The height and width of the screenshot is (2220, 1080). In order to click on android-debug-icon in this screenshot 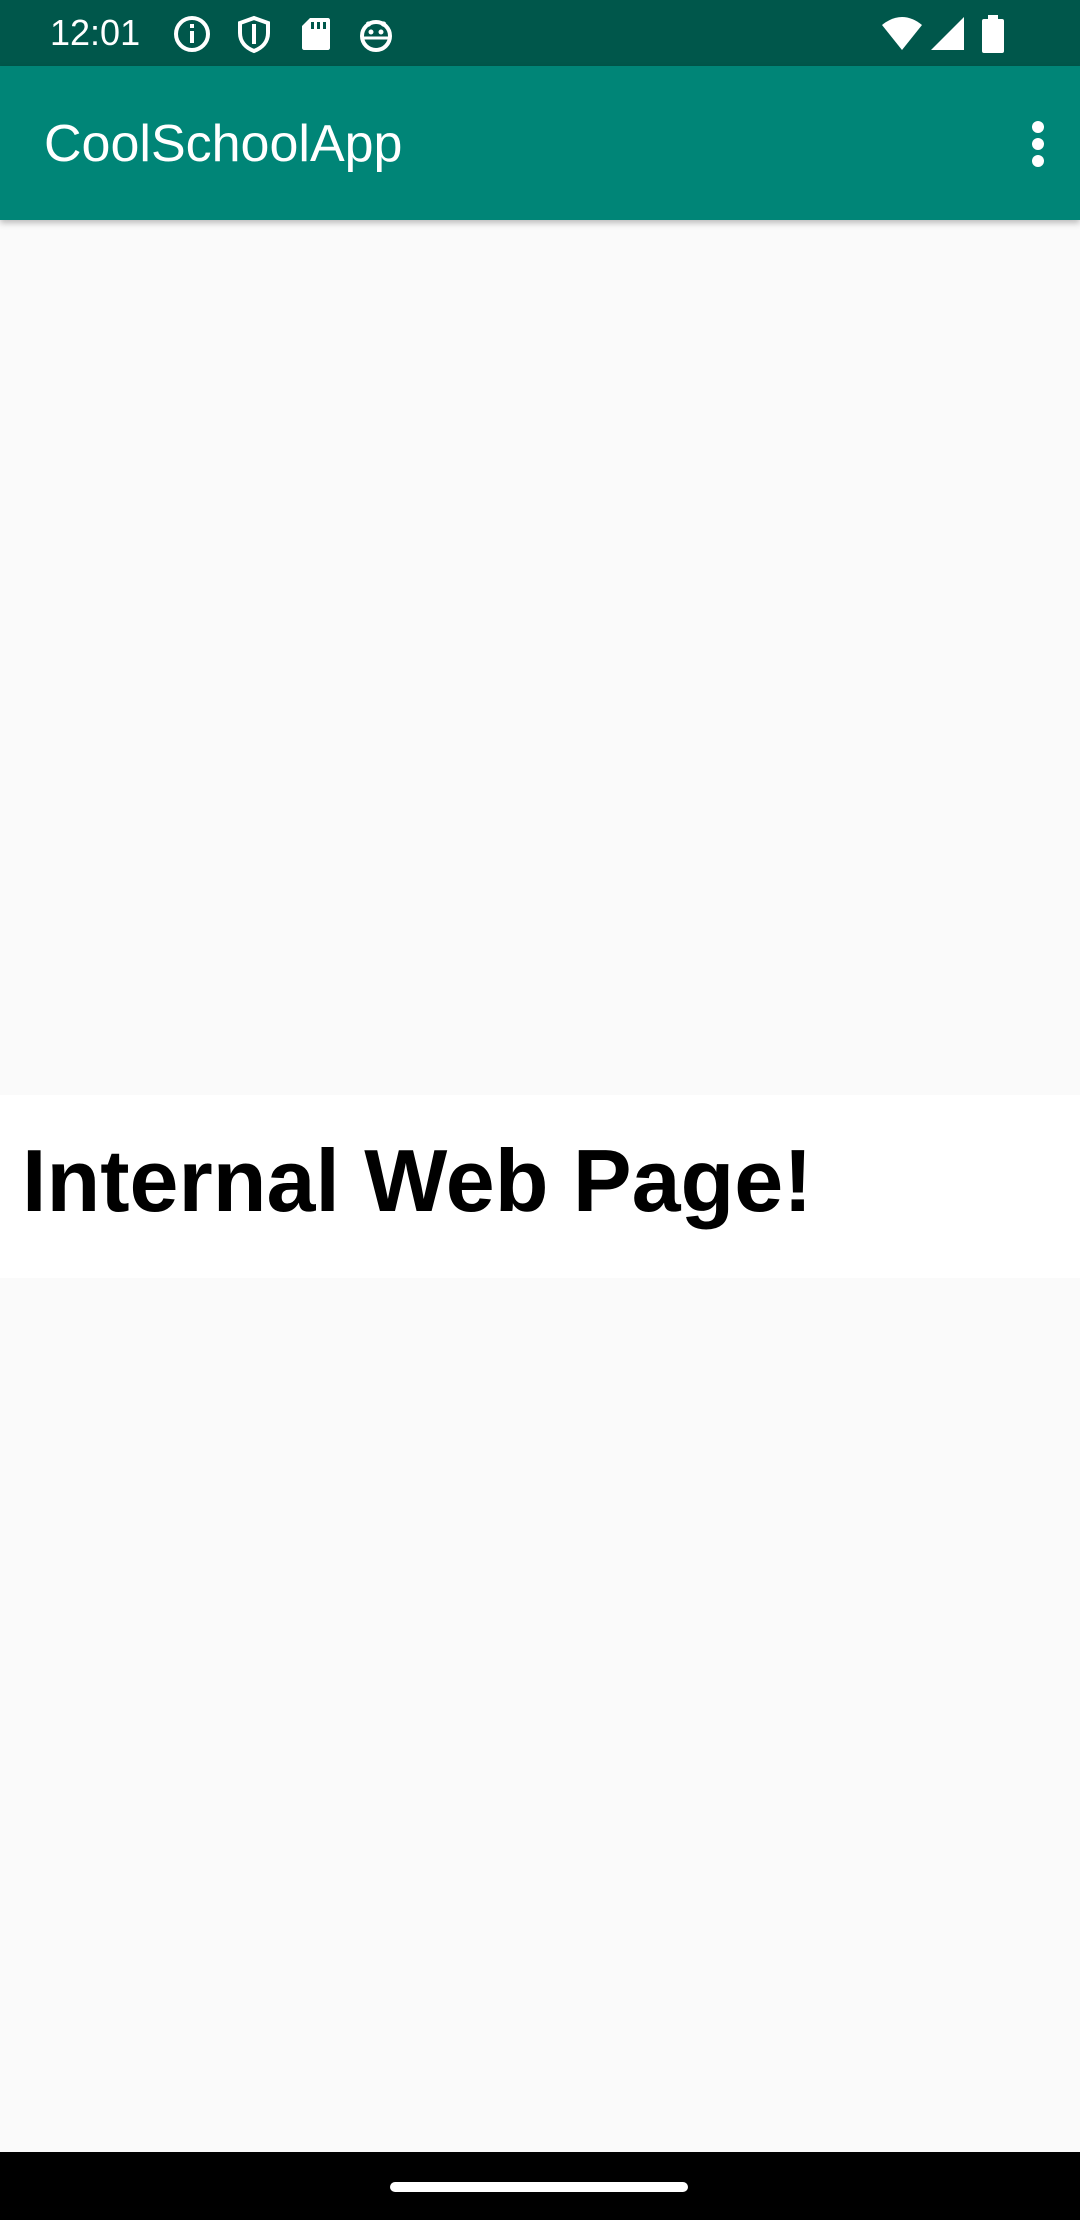, I will do `click(376, 34)`.